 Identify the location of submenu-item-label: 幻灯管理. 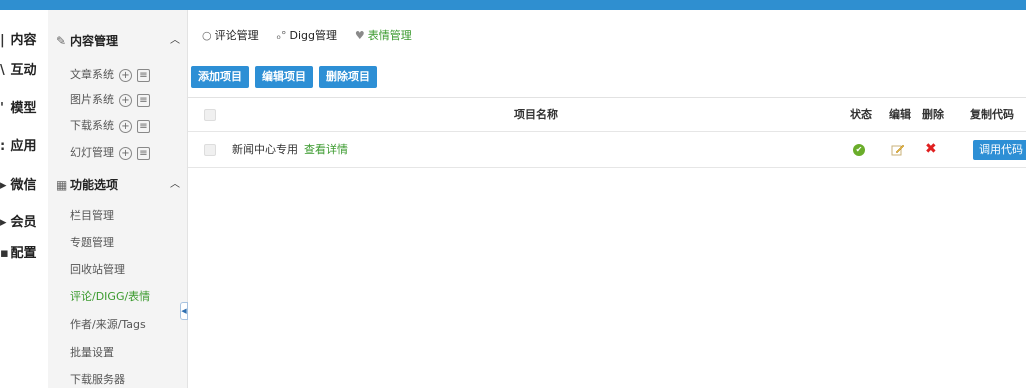
(92, 152).